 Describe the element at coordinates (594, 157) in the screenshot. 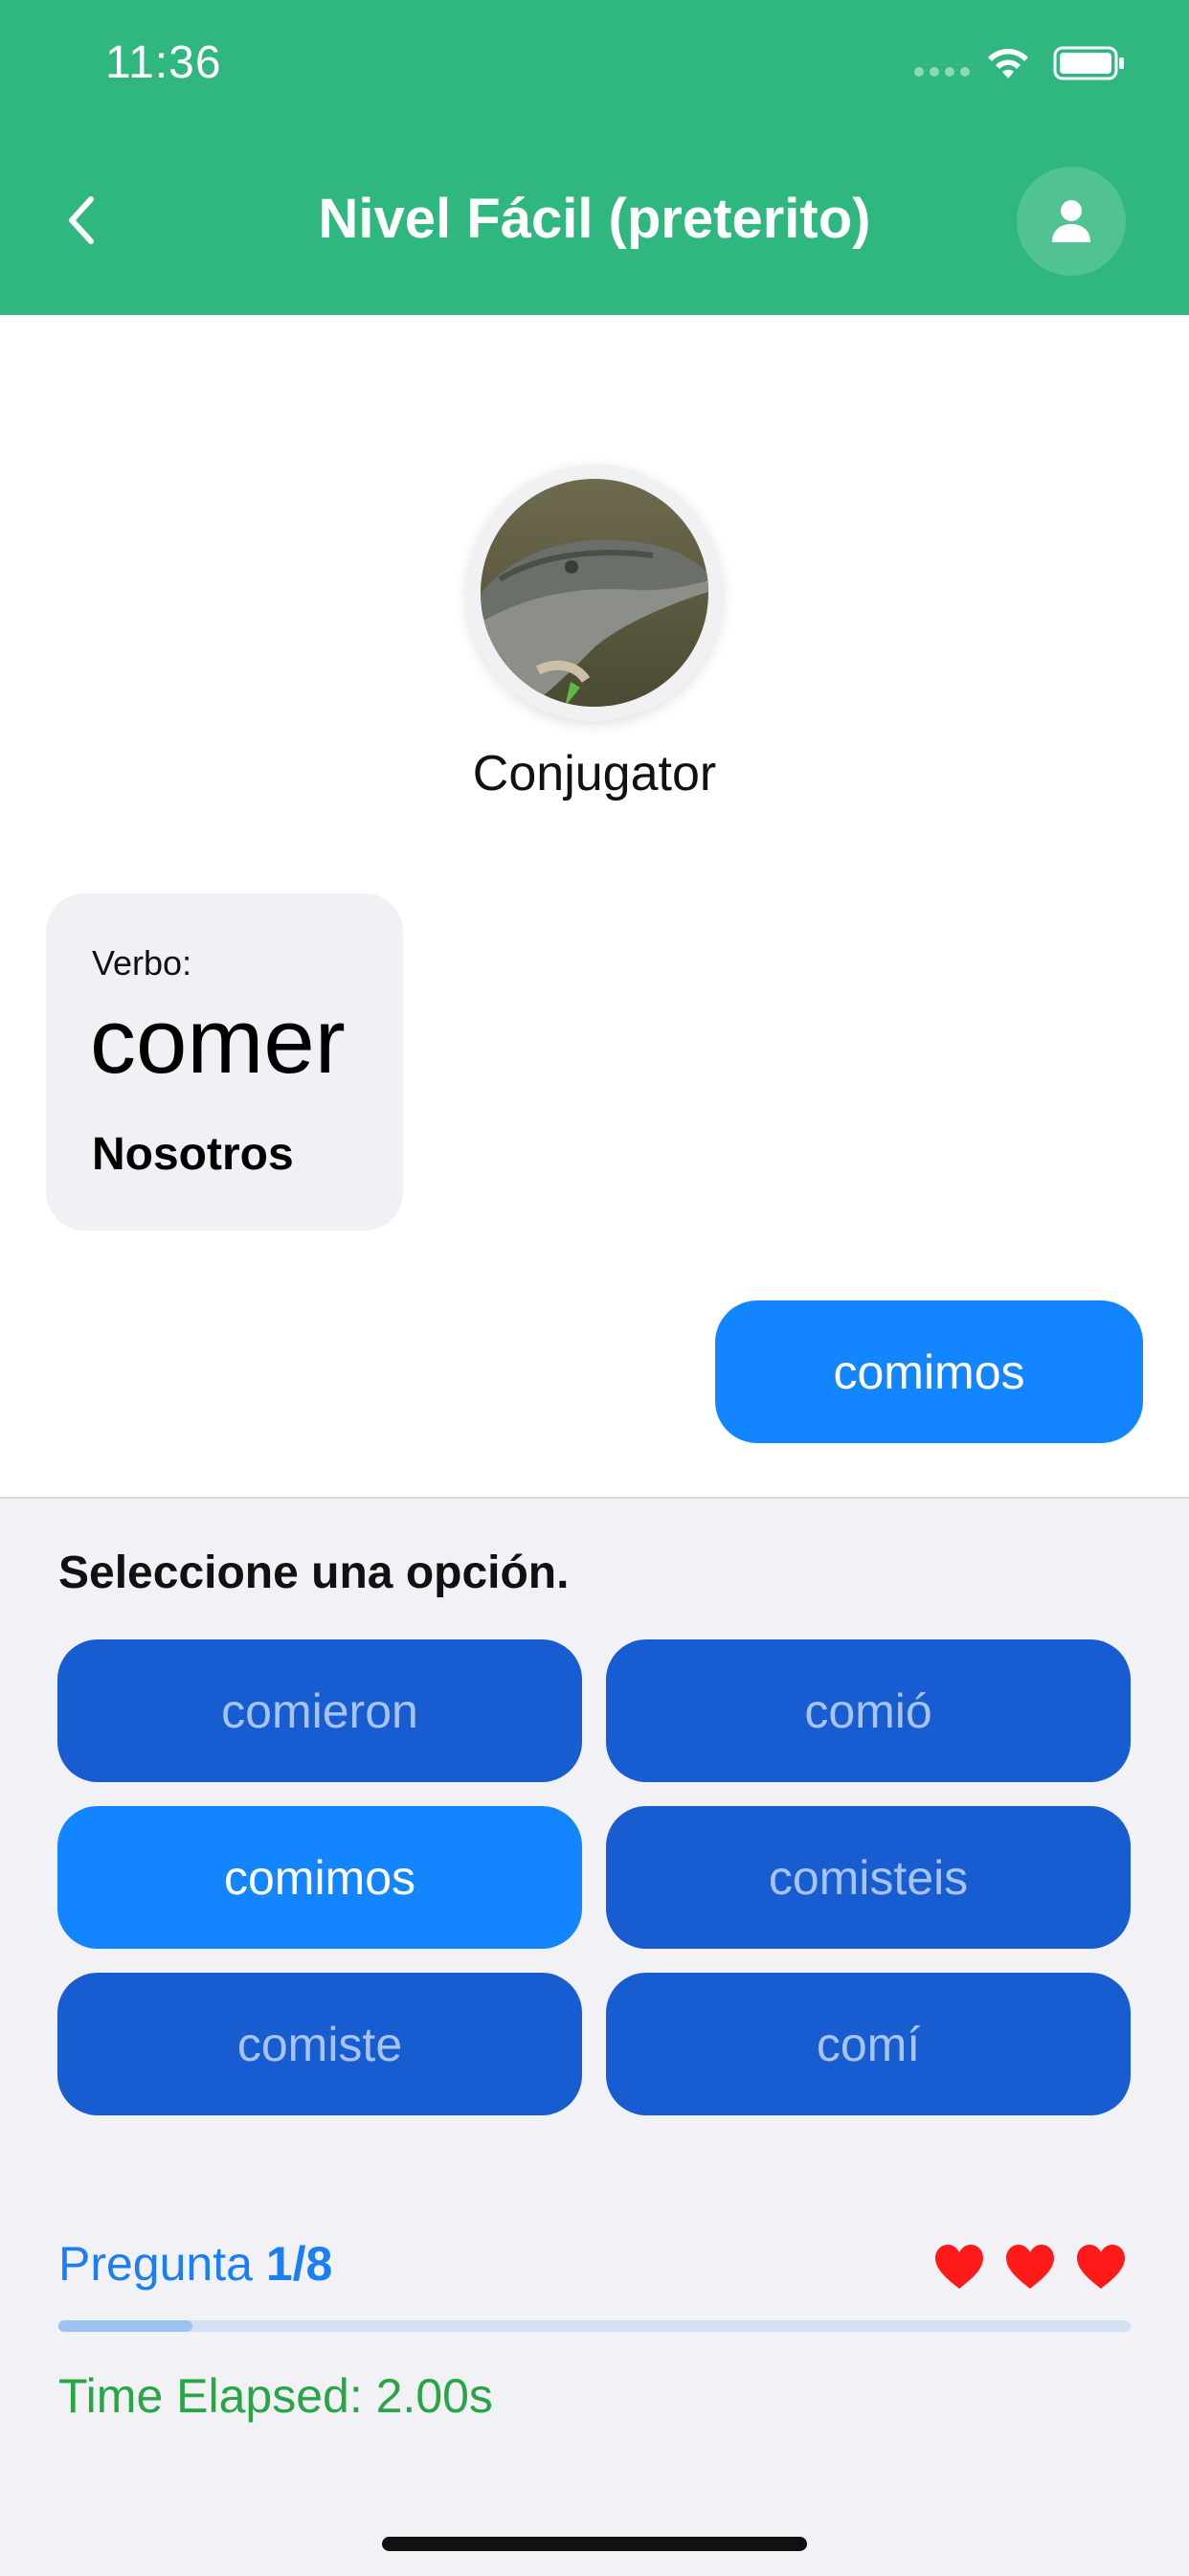

I see `header-bar: 11:36 Nivel Fácil (preterito)` at that location.